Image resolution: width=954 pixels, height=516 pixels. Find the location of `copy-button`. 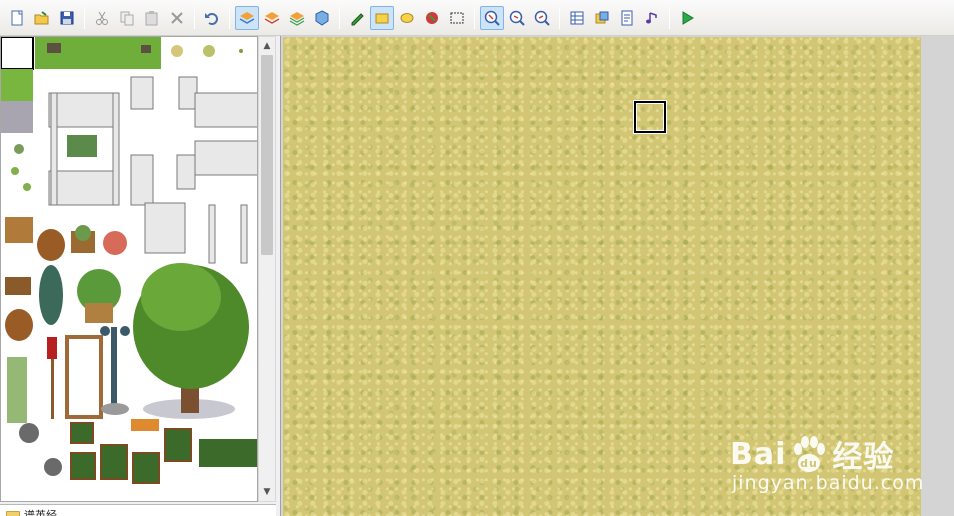

copy-button is located at coordinates (127, 18).